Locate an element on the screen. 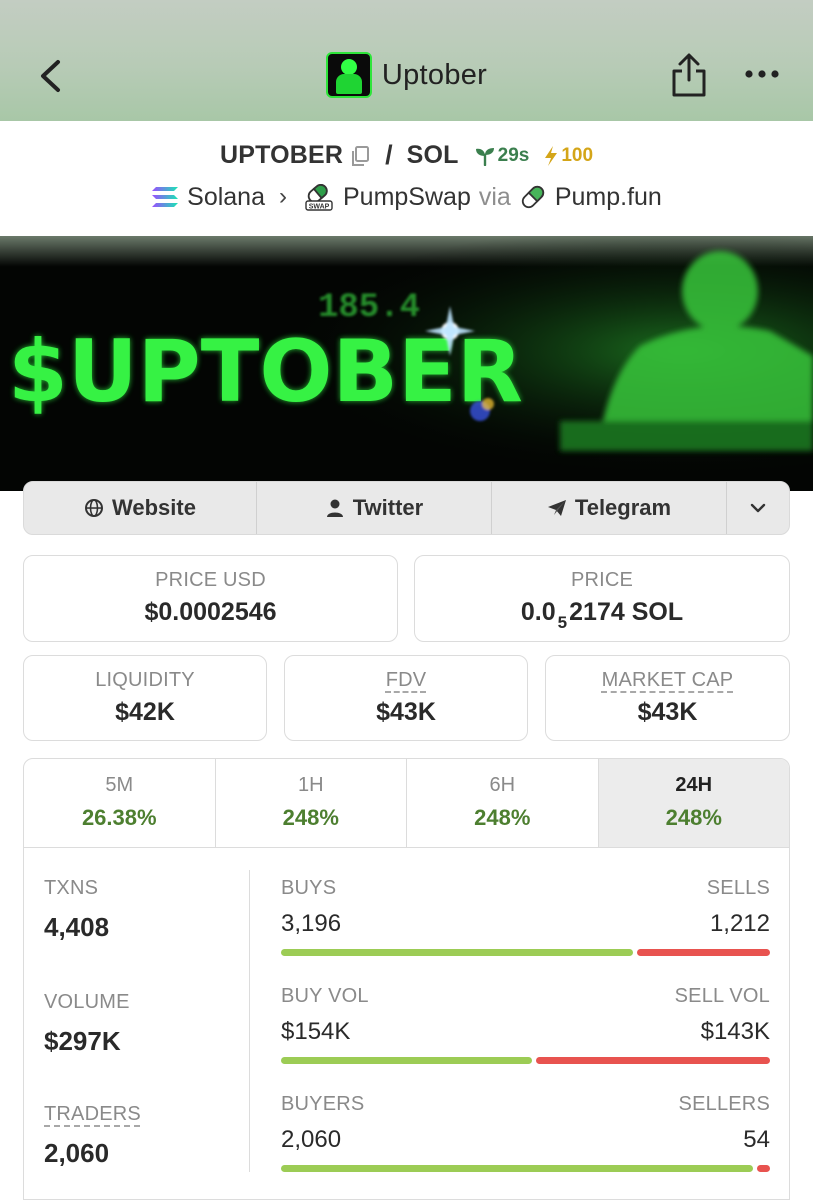 The image size is (813, 1200). boost-badge: 100 is located at coordinates (568, 156).